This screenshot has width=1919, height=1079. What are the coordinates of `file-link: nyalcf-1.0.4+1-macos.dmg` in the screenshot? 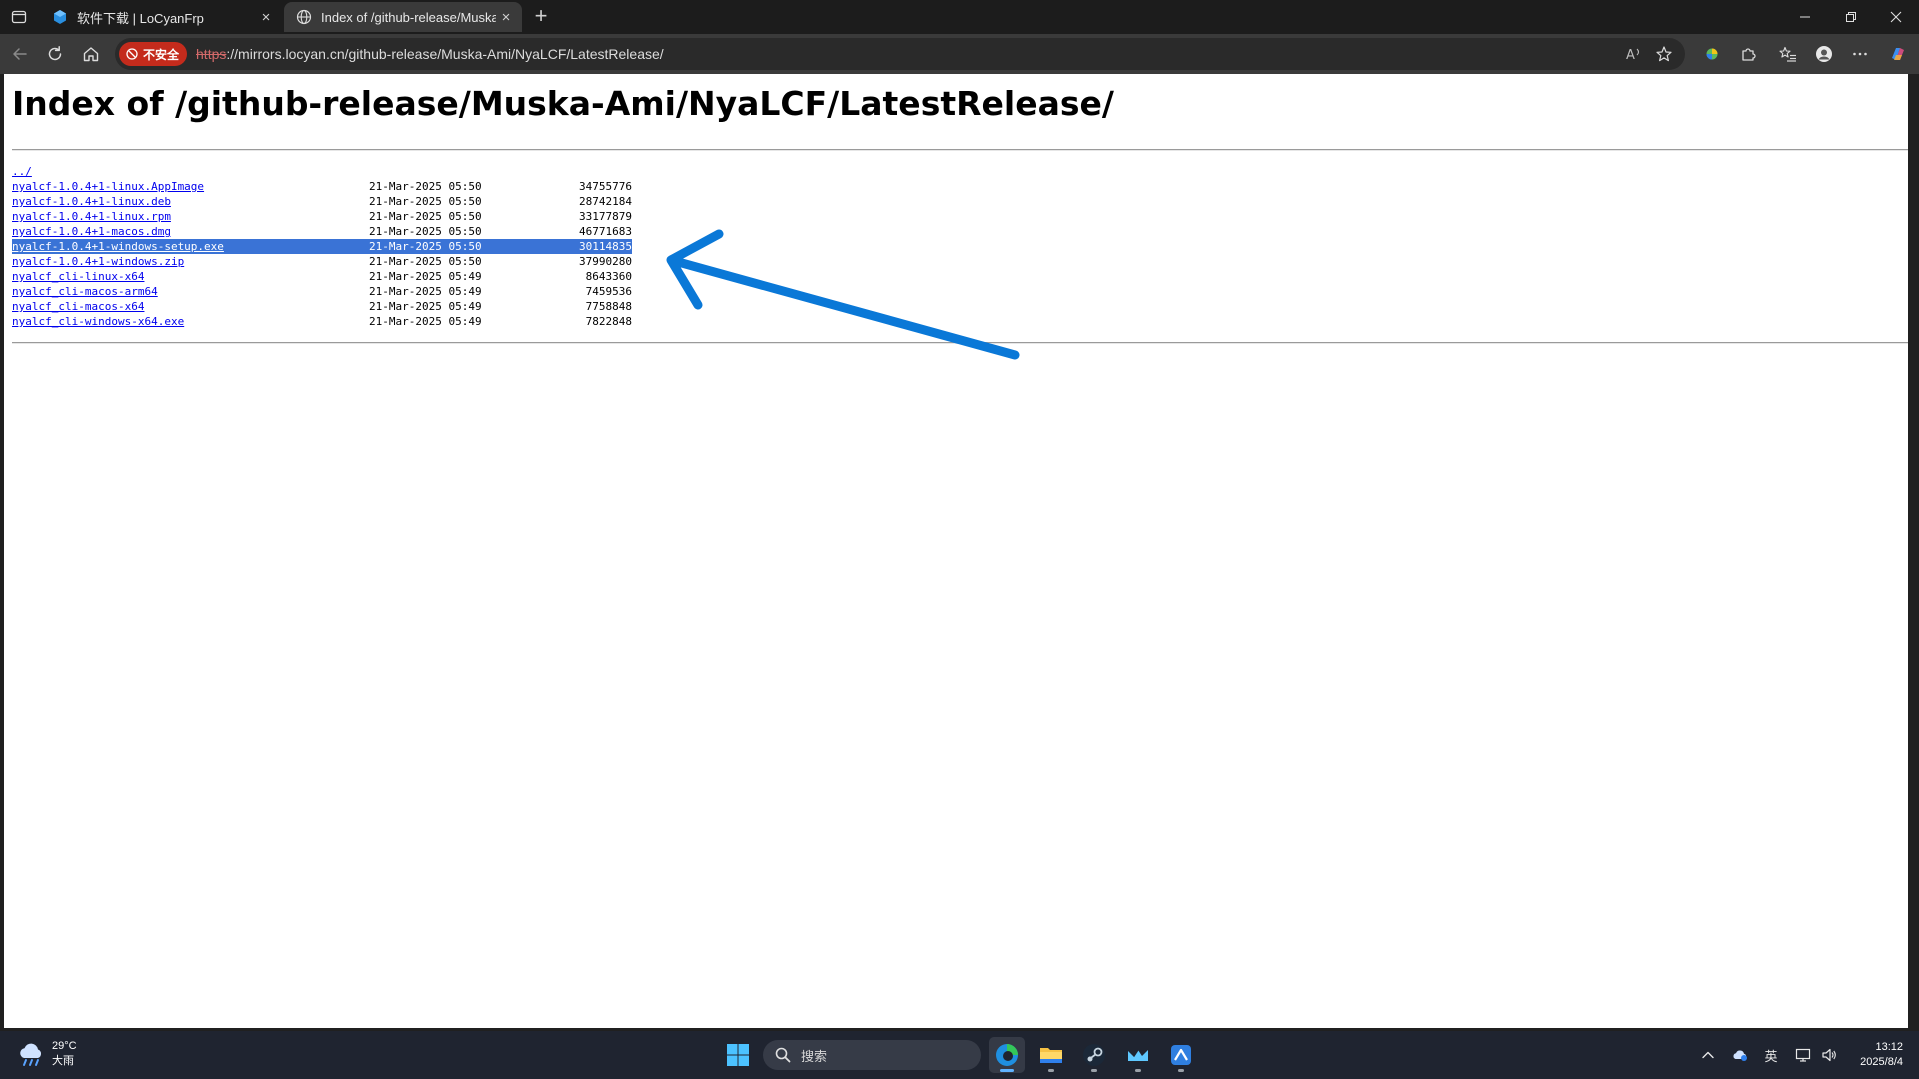 It's located at (91, 231).